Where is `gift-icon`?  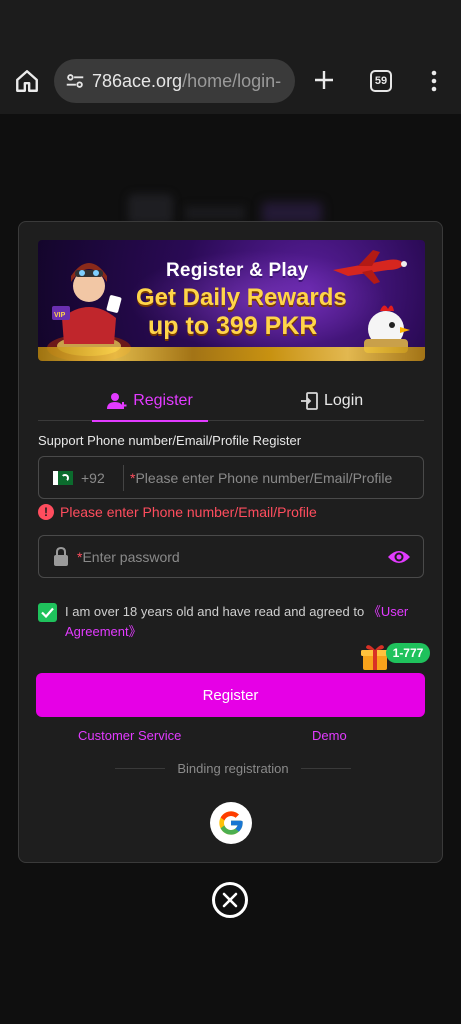 gift-icon is located at coordinates (375, 657).